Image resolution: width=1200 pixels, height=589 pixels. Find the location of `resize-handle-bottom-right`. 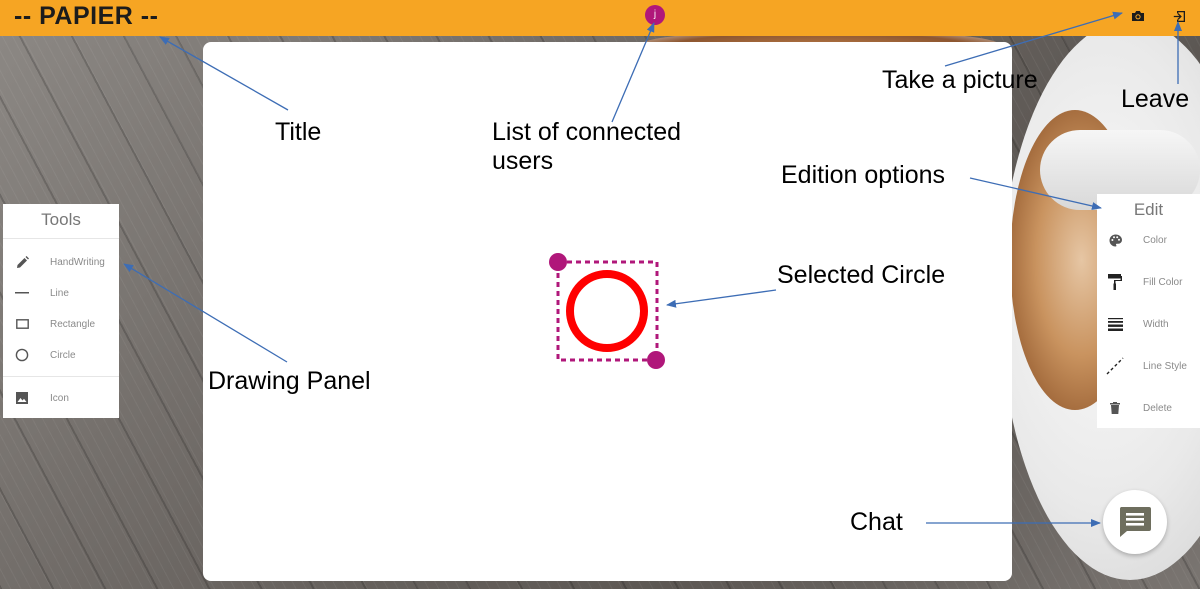

resize-handle-bottom-right is located at coordinates (656, 360).